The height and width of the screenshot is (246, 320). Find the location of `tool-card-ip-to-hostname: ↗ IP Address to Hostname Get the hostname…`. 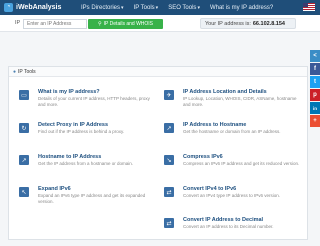

tool-card-ip-to-hostname: ↗ IP Address to Hostname Get the hostname… is located at coordinates (232, 135).